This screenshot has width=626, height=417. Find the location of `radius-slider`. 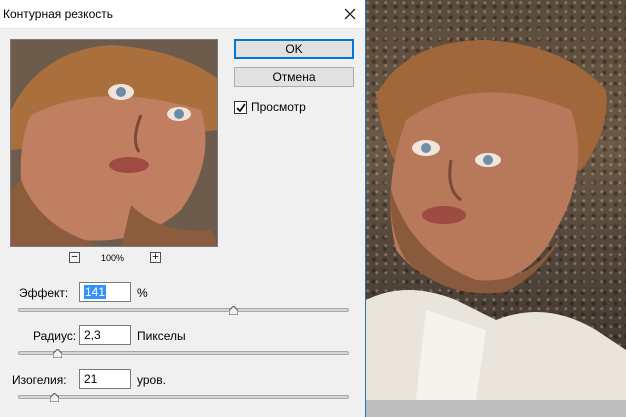

radius-slider is located at coordinates (183, 353).